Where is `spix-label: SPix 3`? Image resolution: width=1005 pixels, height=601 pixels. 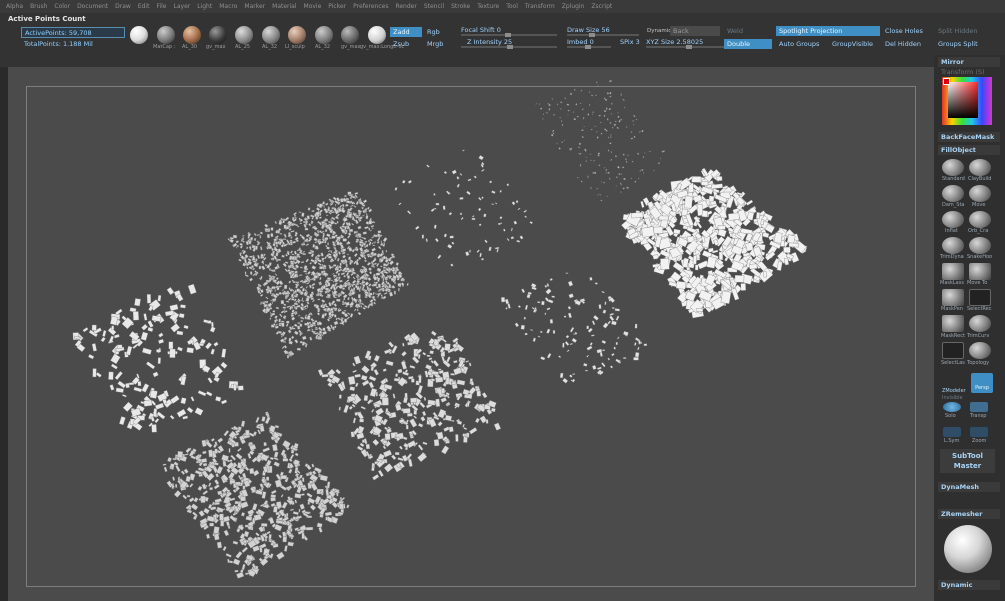 spix-label: SPix 3 is located at coordinates (630, 42).